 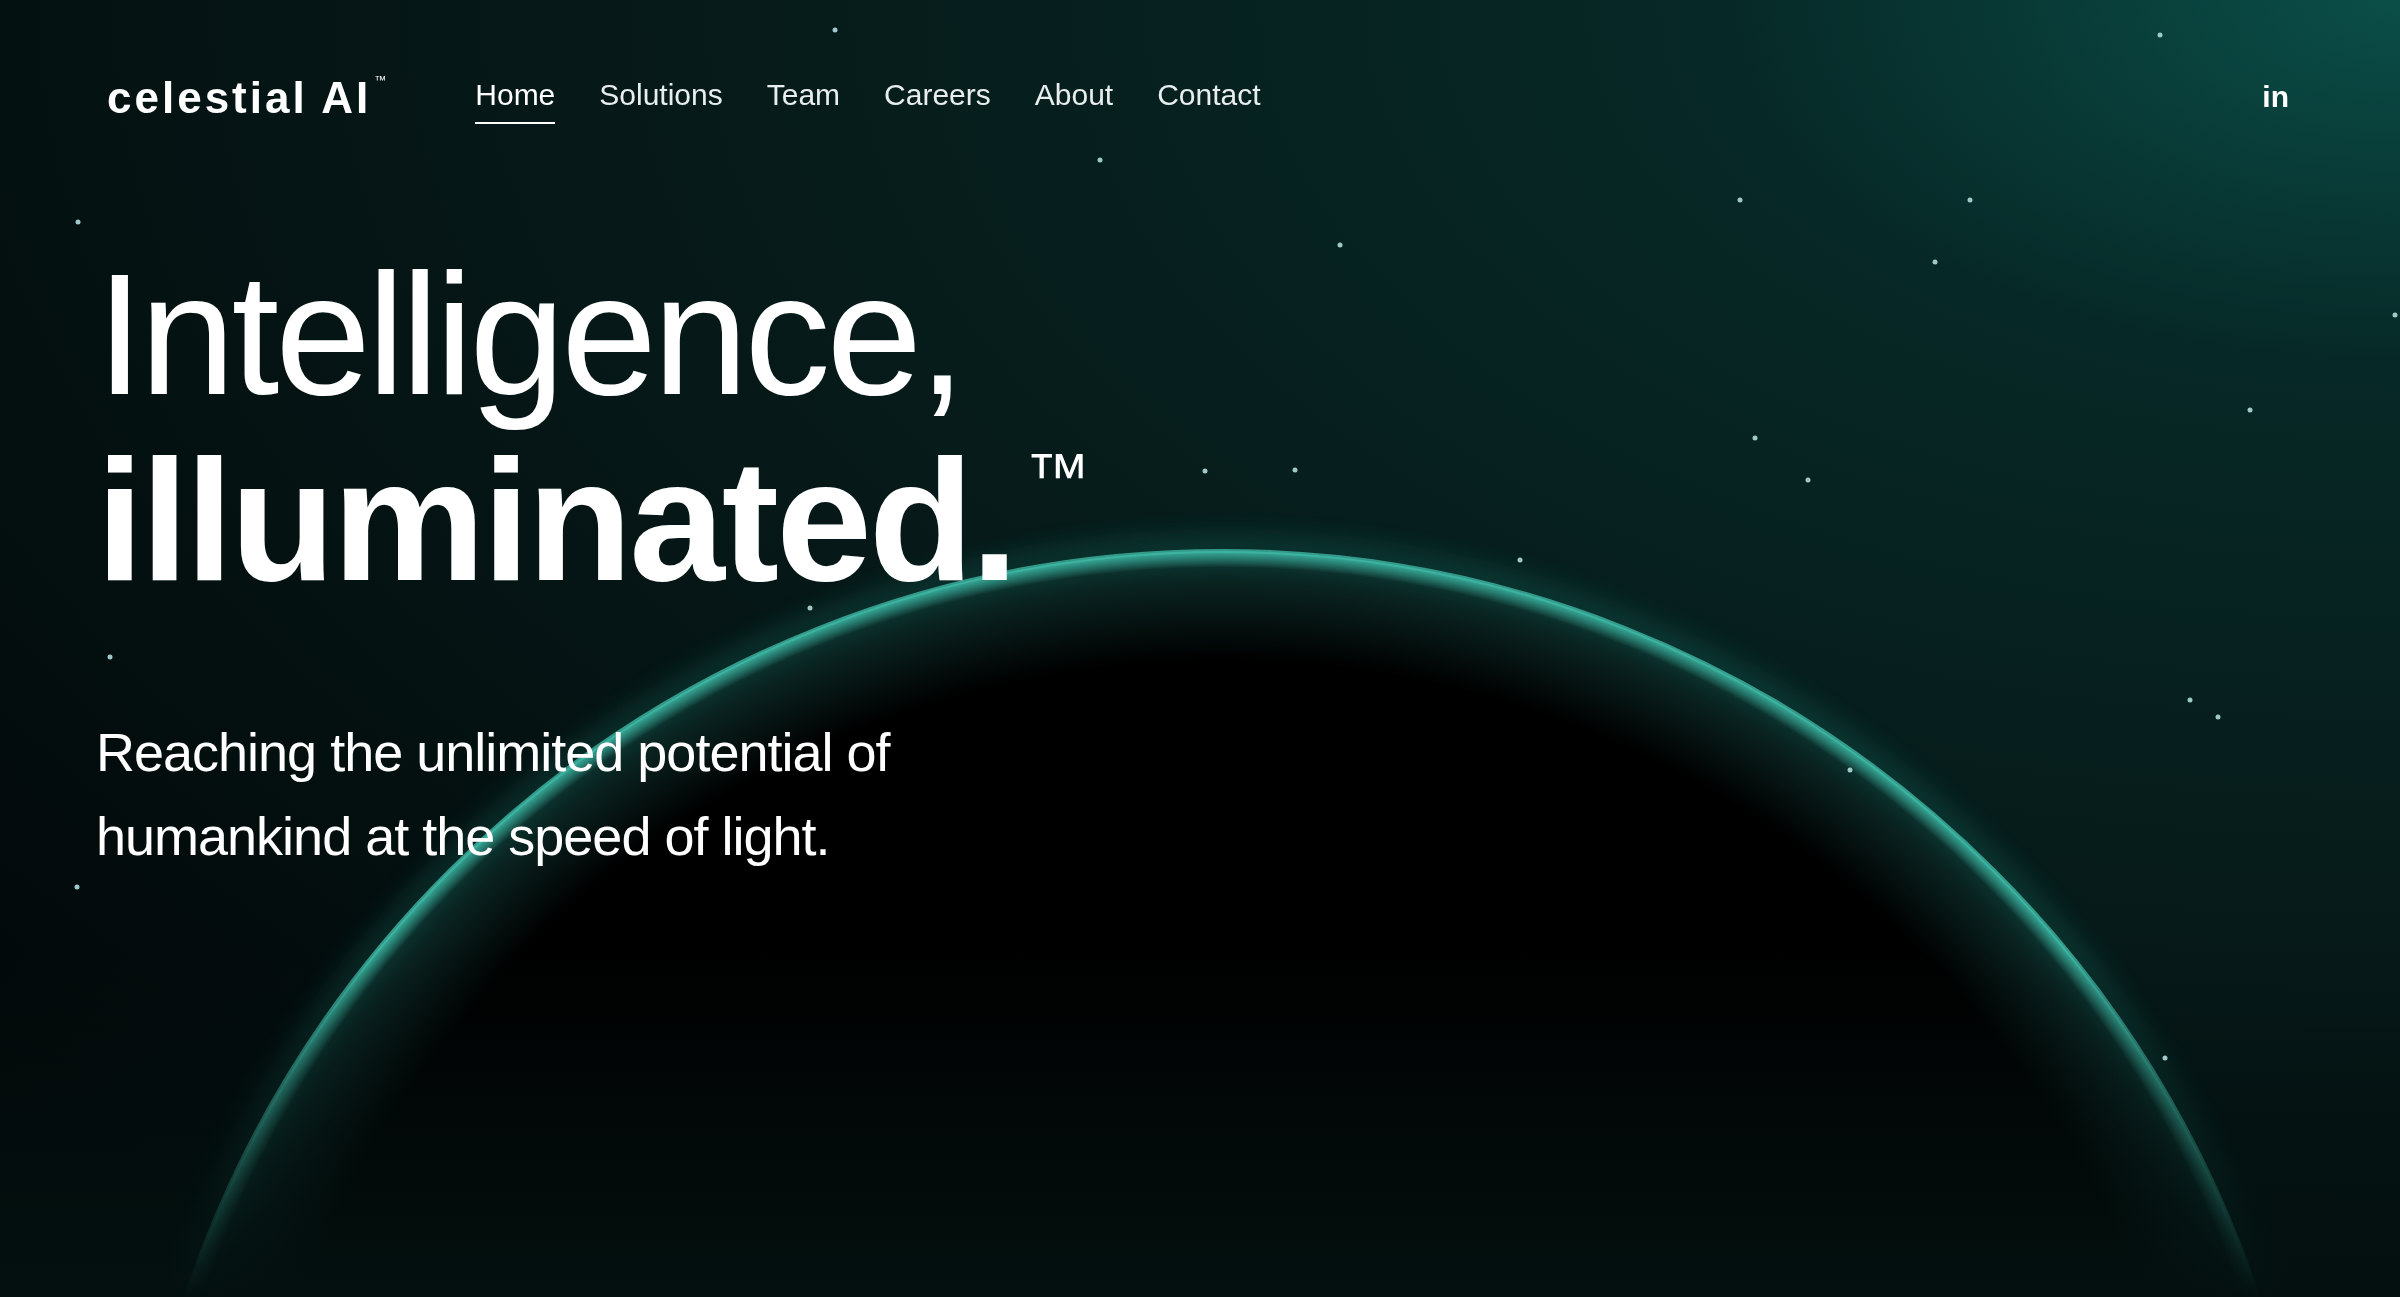 I want to click on linkedin-link: in, so click(x=2275, y=98).